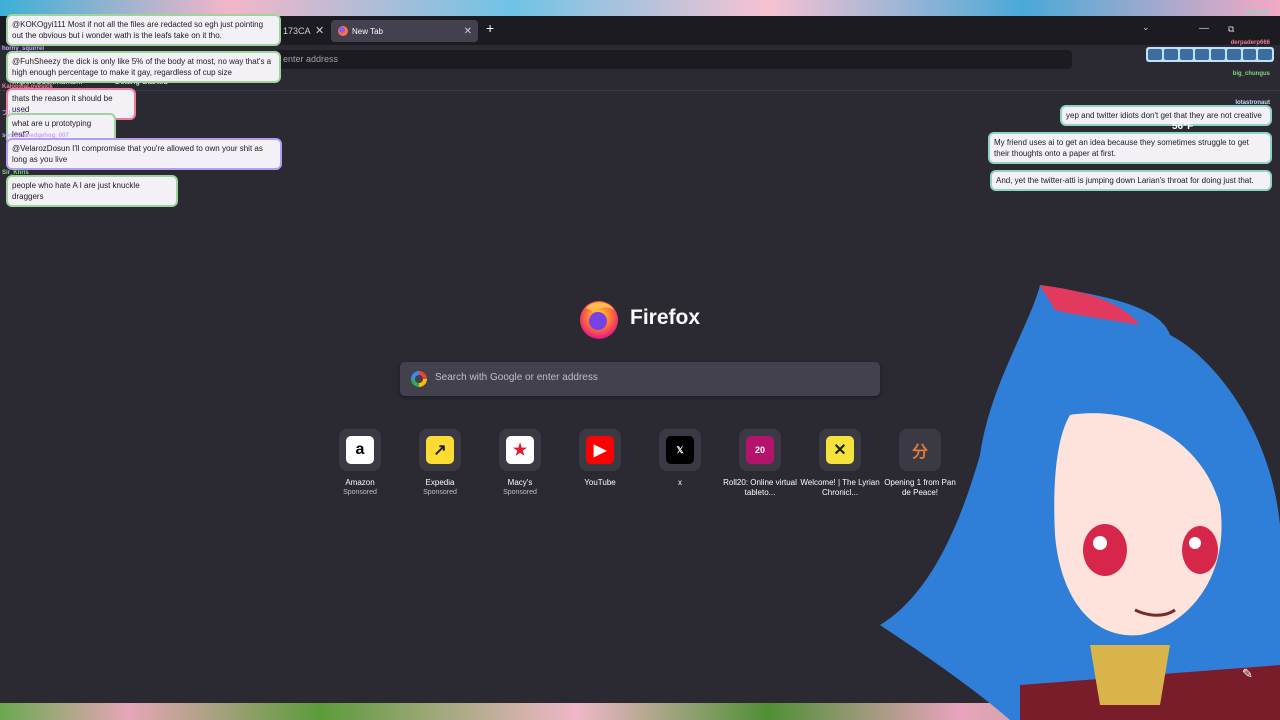 This screenshot has width=1280, height=720. What do you see at coordinates (1251, 74) in the screenshot?
I see `chat-username: big_chungus` at bounding box center [1251, 74].